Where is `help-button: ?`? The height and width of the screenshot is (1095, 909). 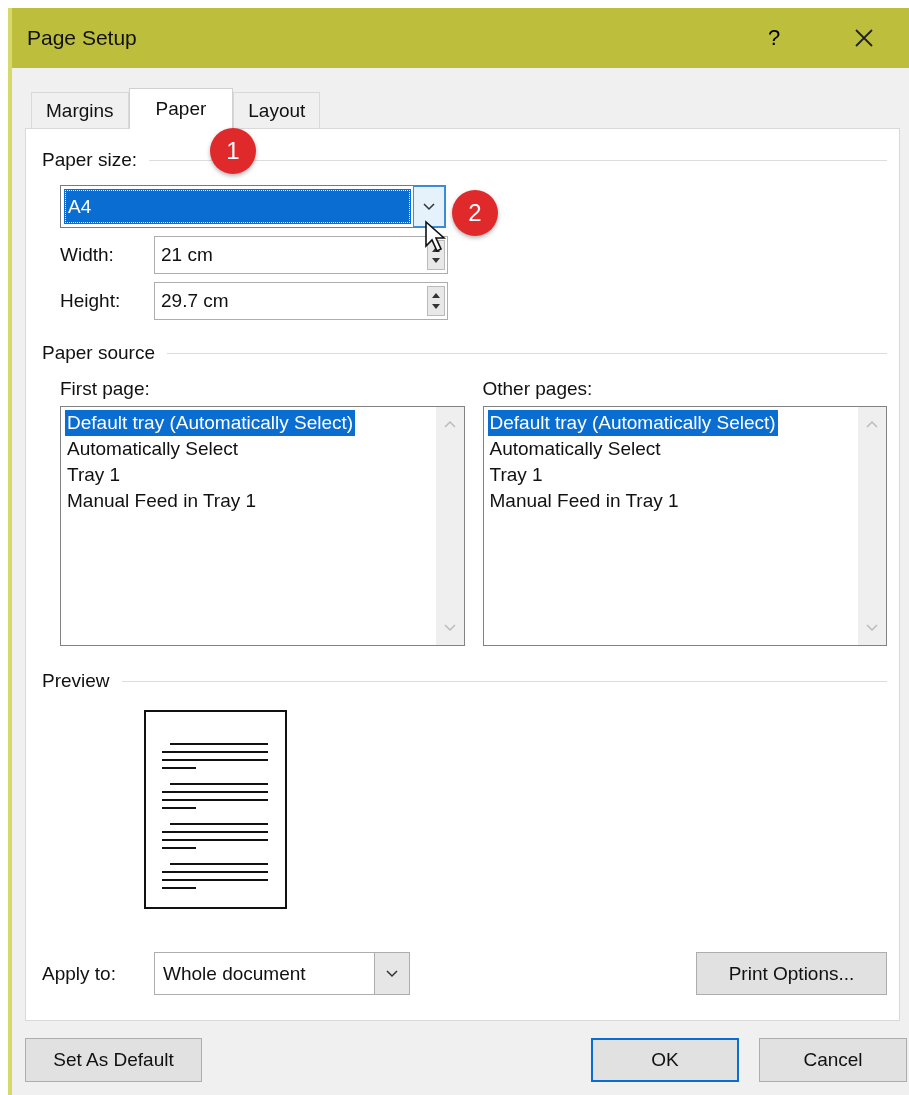
help-button: ? is located at coordinates (774, 38).